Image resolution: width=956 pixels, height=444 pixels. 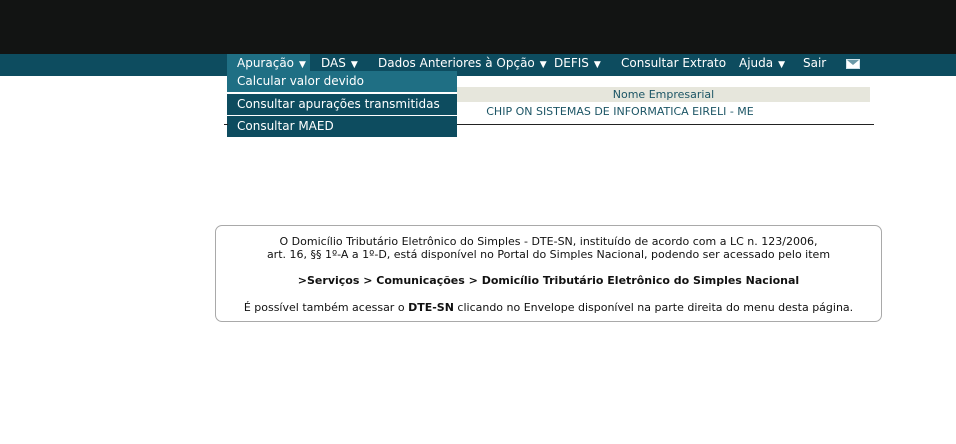 What do you see at coordinates (266, 63) in the screenshot?
I see `menu-apuracao-label: Apuração` at bounding box center [266, 63].